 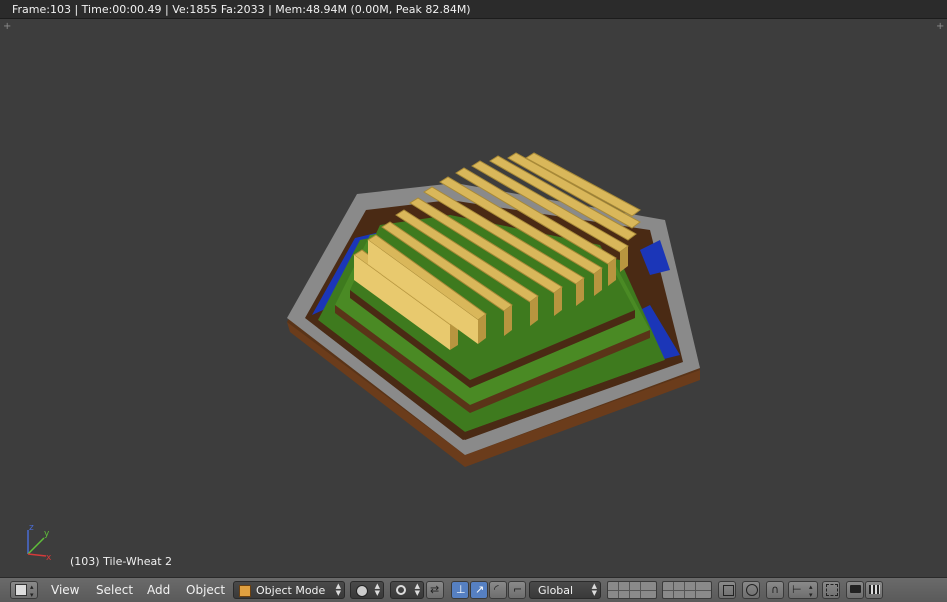 I want to click on mode-dropdown: Object Mode ▲ ▼, so click(x=289, y=590).